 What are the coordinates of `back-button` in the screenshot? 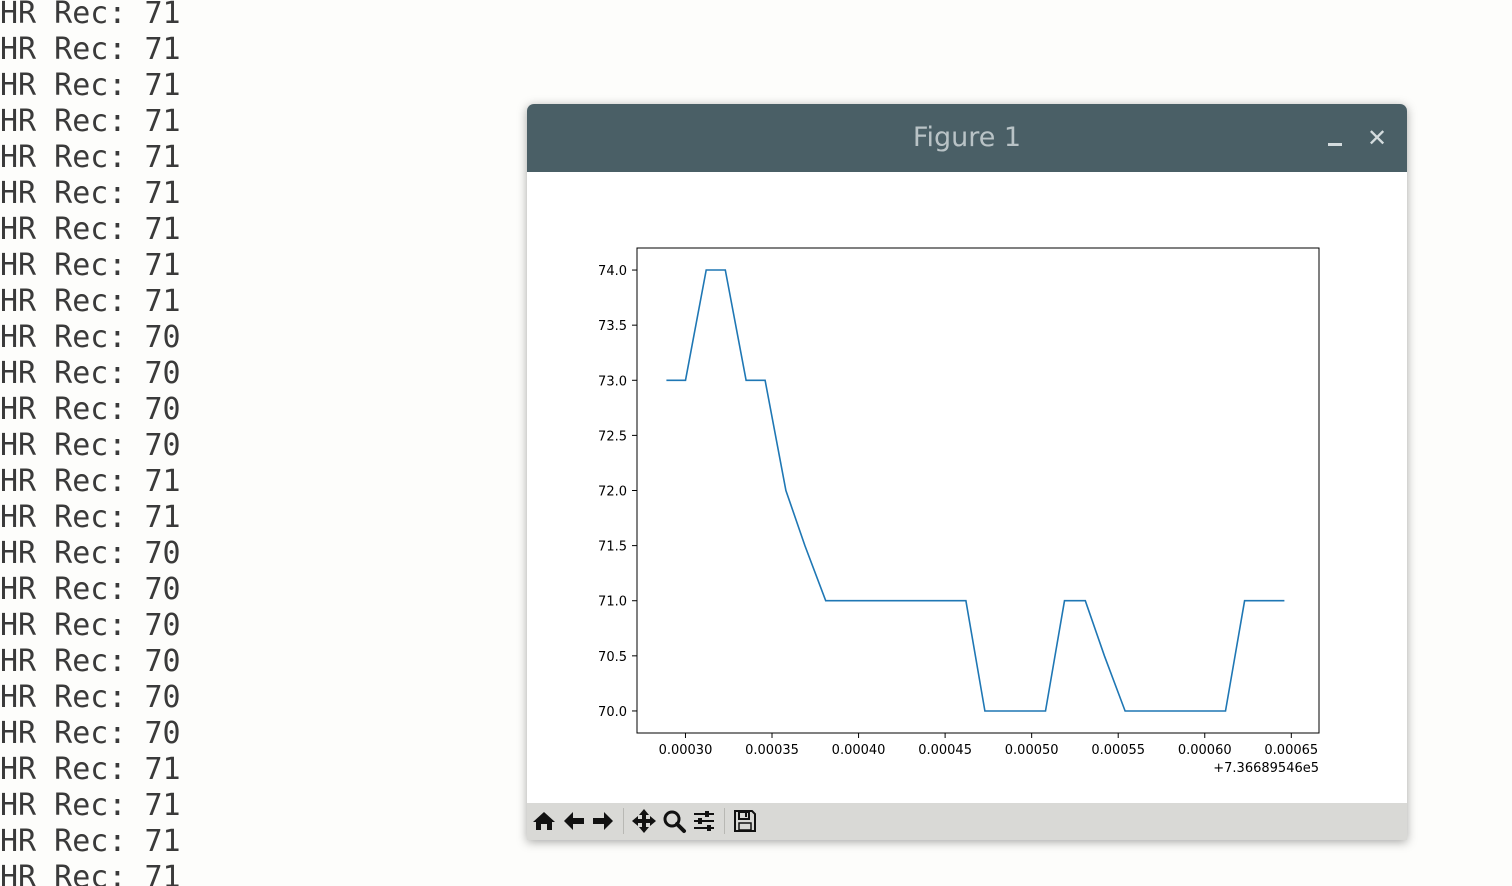 It's located at (574, 821).